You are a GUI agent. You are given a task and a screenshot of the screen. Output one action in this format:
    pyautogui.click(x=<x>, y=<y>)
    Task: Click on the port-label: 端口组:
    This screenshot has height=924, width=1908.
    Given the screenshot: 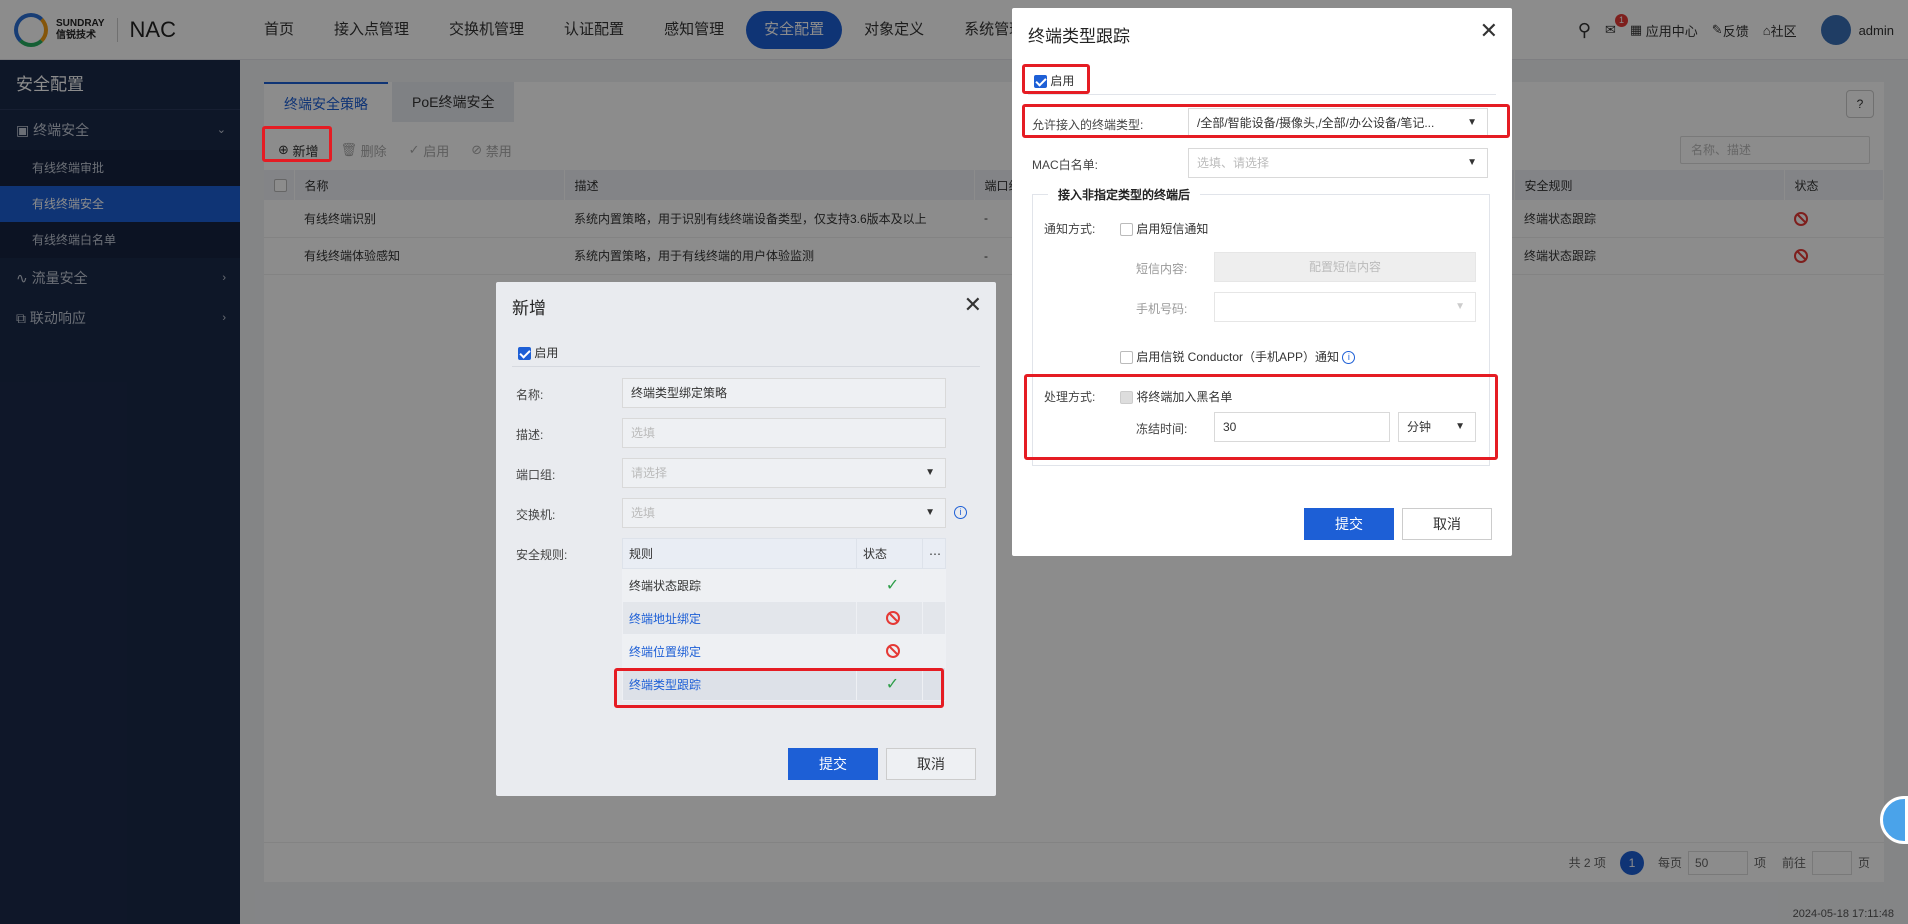 What is the action you would take?
    pyautogui.click(x=536, y=475)
    